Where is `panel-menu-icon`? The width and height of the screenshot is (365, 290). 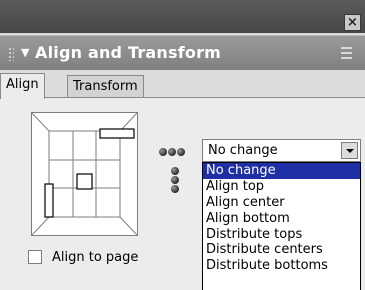 panel-menu-icon is located at coordinates (349, 53).